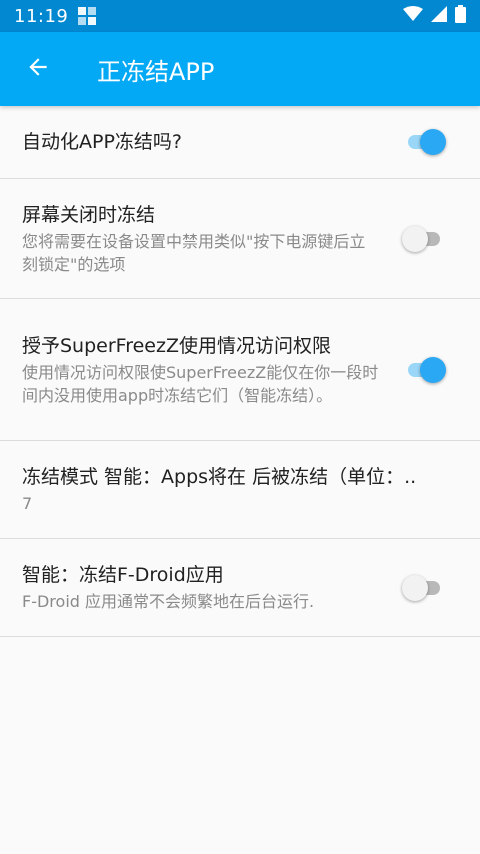 This screenshot has height=854, width=480. I want to click on pref-title: 授予SuperFreezZ使用情况访问权限, so click(176, 345).